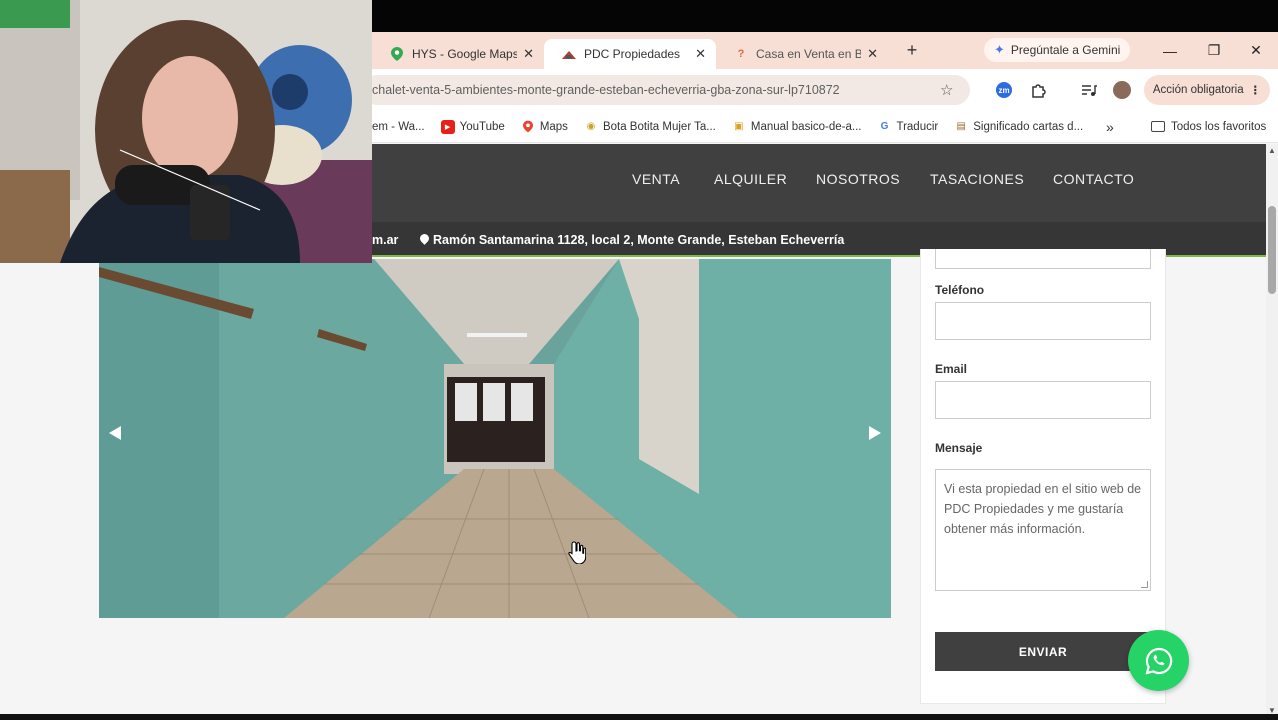 The image size is (1278, 720). I want to click on all-bookmarks-folder: Todos los favoritos, so click(1208, 127).